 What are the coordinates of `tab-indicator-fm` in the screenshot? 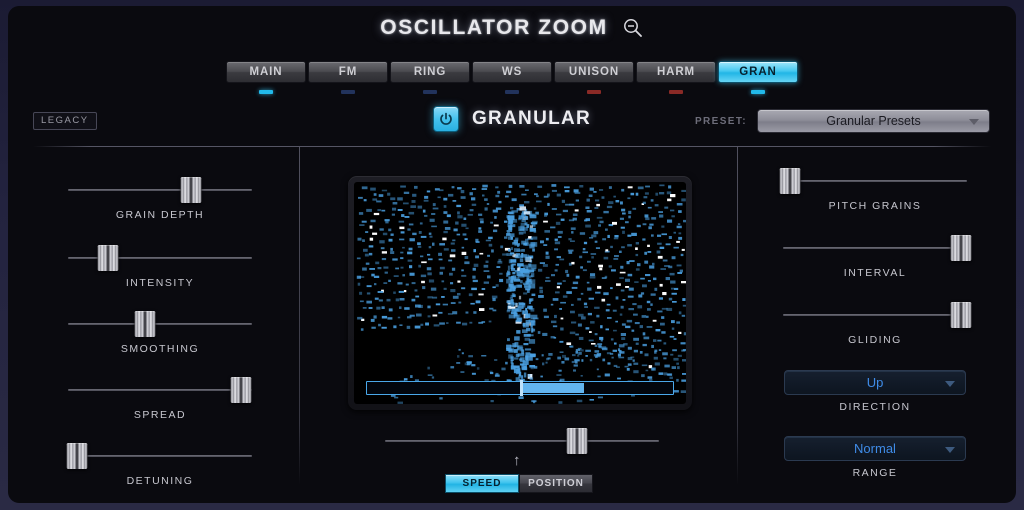 It's located at (348, 92).